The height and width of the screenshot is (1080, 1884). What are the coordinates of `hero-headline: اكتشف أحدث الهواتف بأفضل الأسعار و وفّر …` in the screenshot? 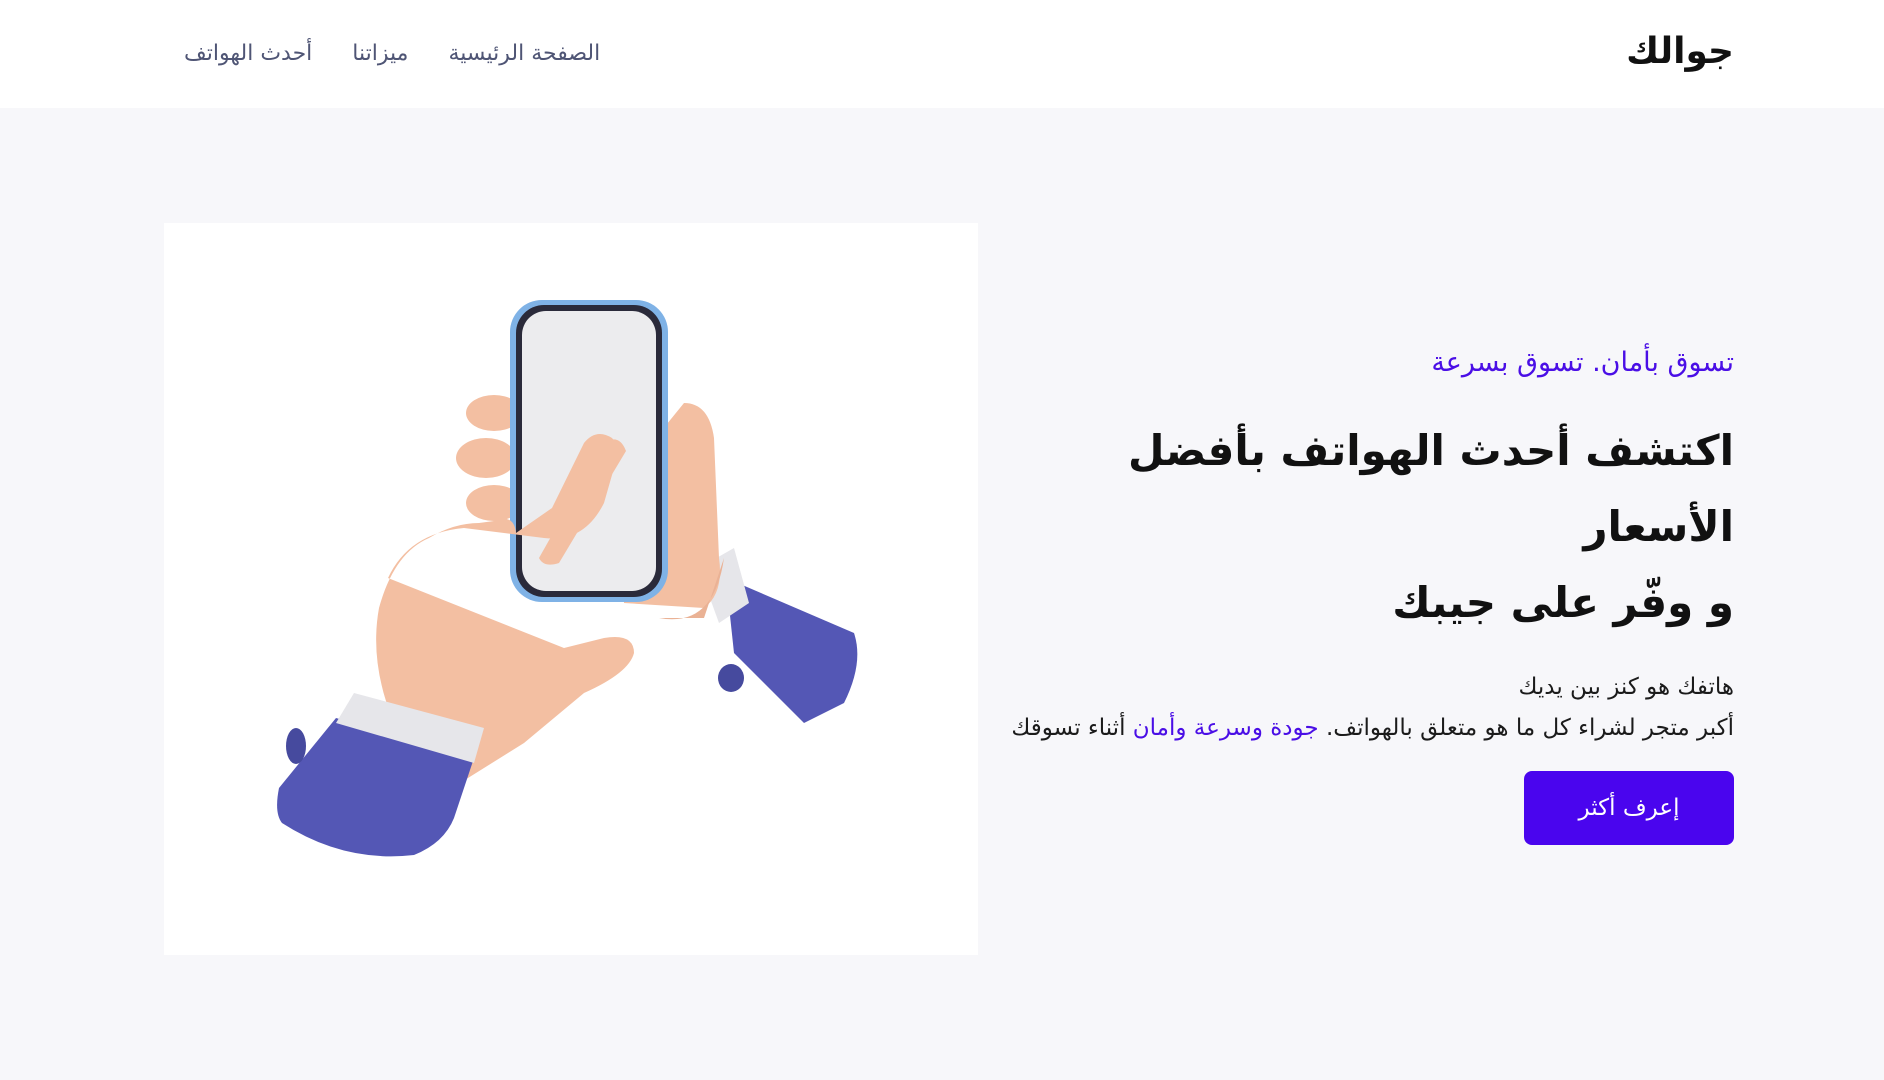 It's located at (1354, 527).